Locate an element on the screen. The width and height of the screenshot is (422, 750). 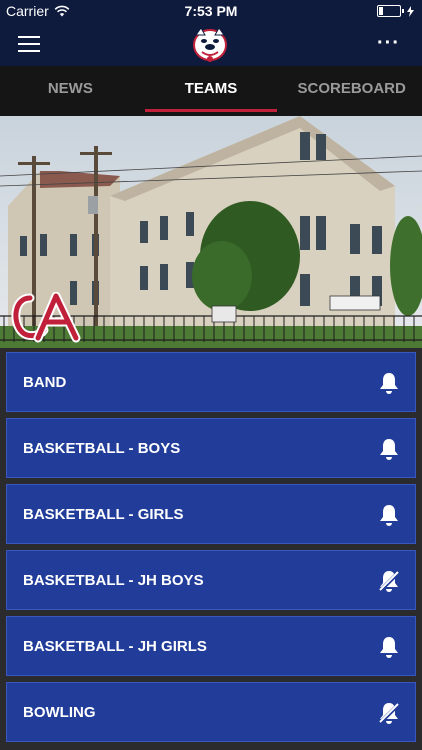
team-label: BASKETBALL - JH GIRLS is located at coordinates (115, 646).